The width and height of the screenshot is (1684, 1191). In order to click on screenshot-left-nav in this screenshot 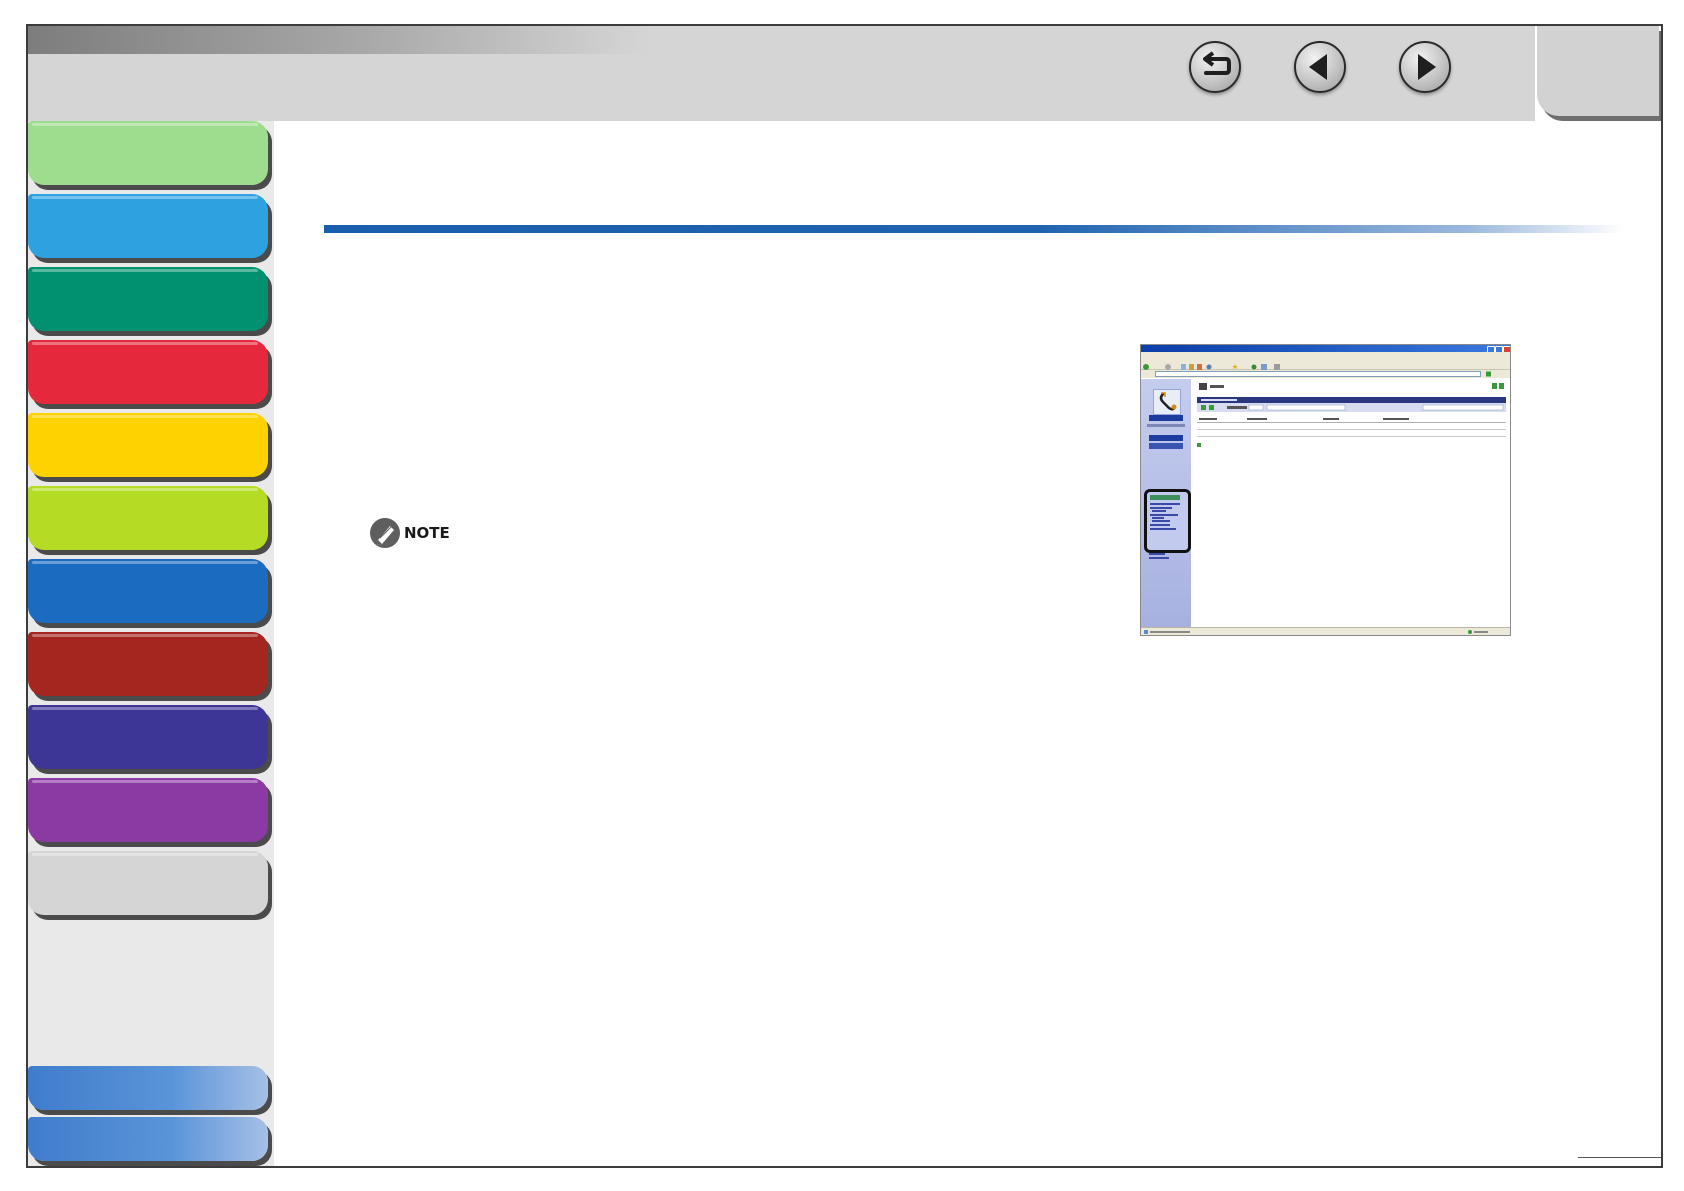, I will do `click(1166, 503)`.